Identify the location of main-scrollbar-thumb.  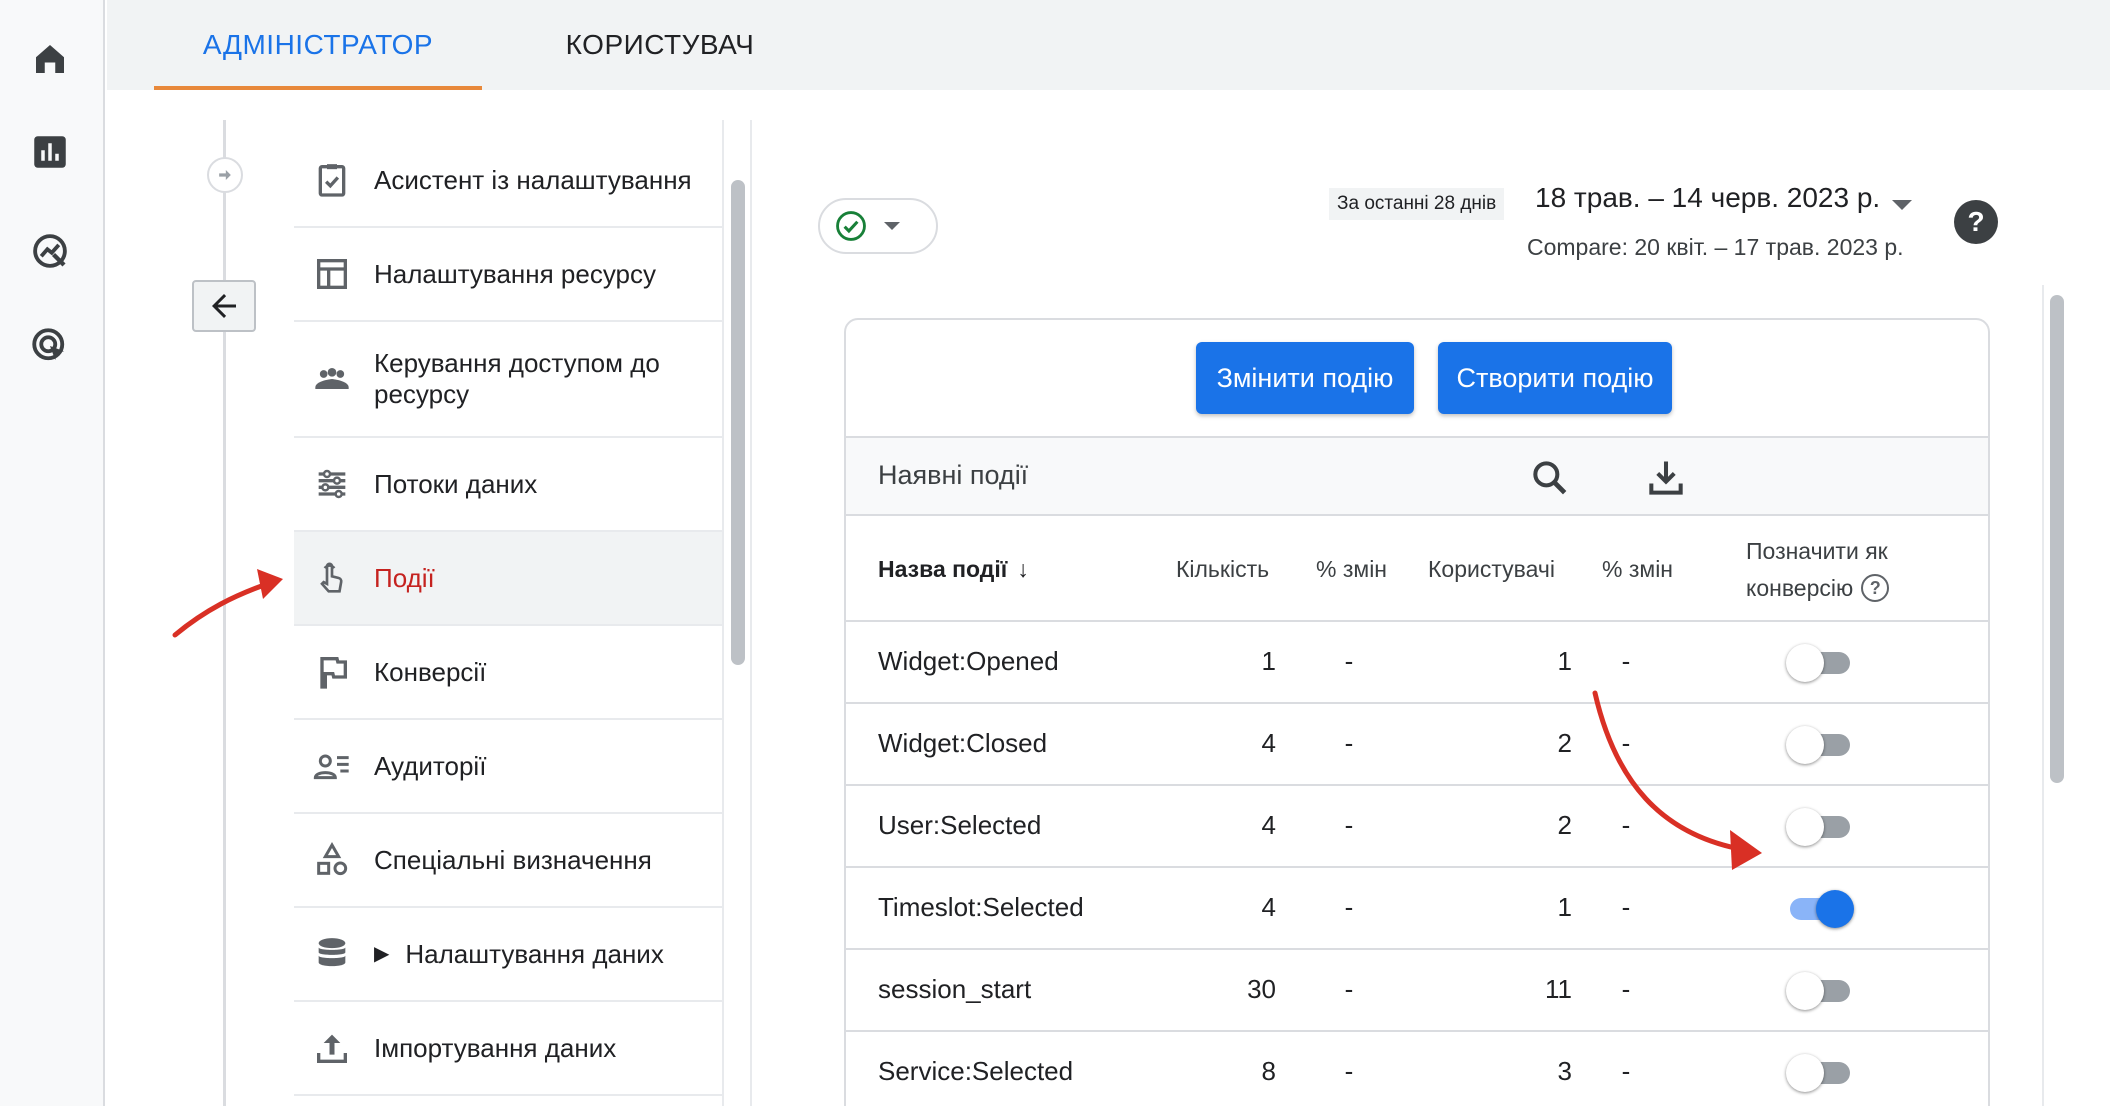
(2057, 539).